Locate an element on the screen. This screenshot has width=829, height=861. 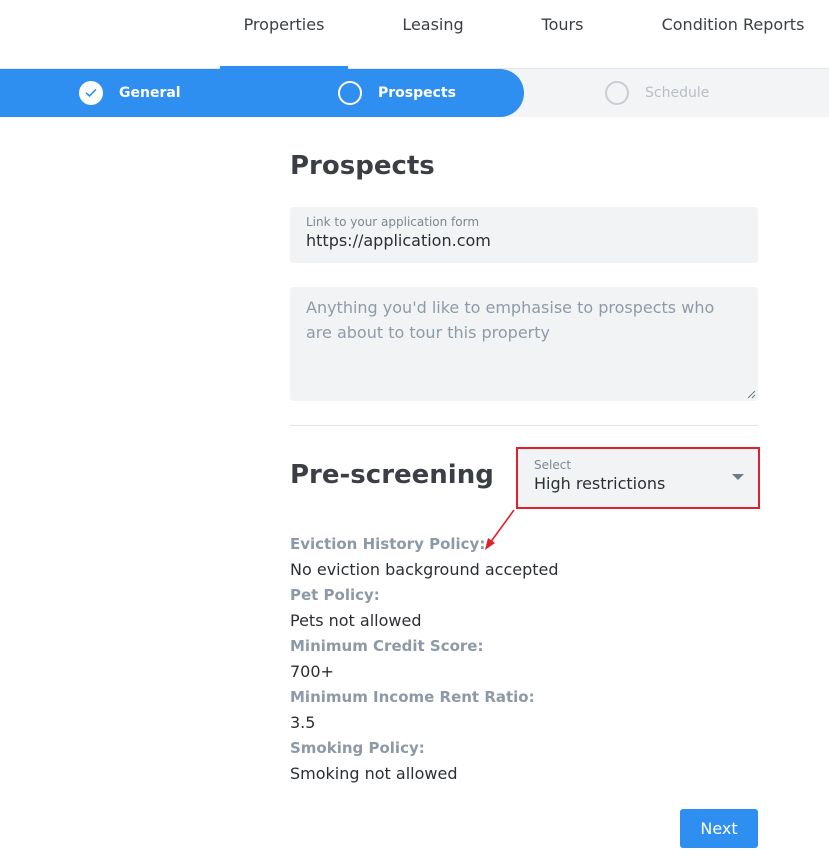
step-general-label: General is located at coordinates (150, 93).